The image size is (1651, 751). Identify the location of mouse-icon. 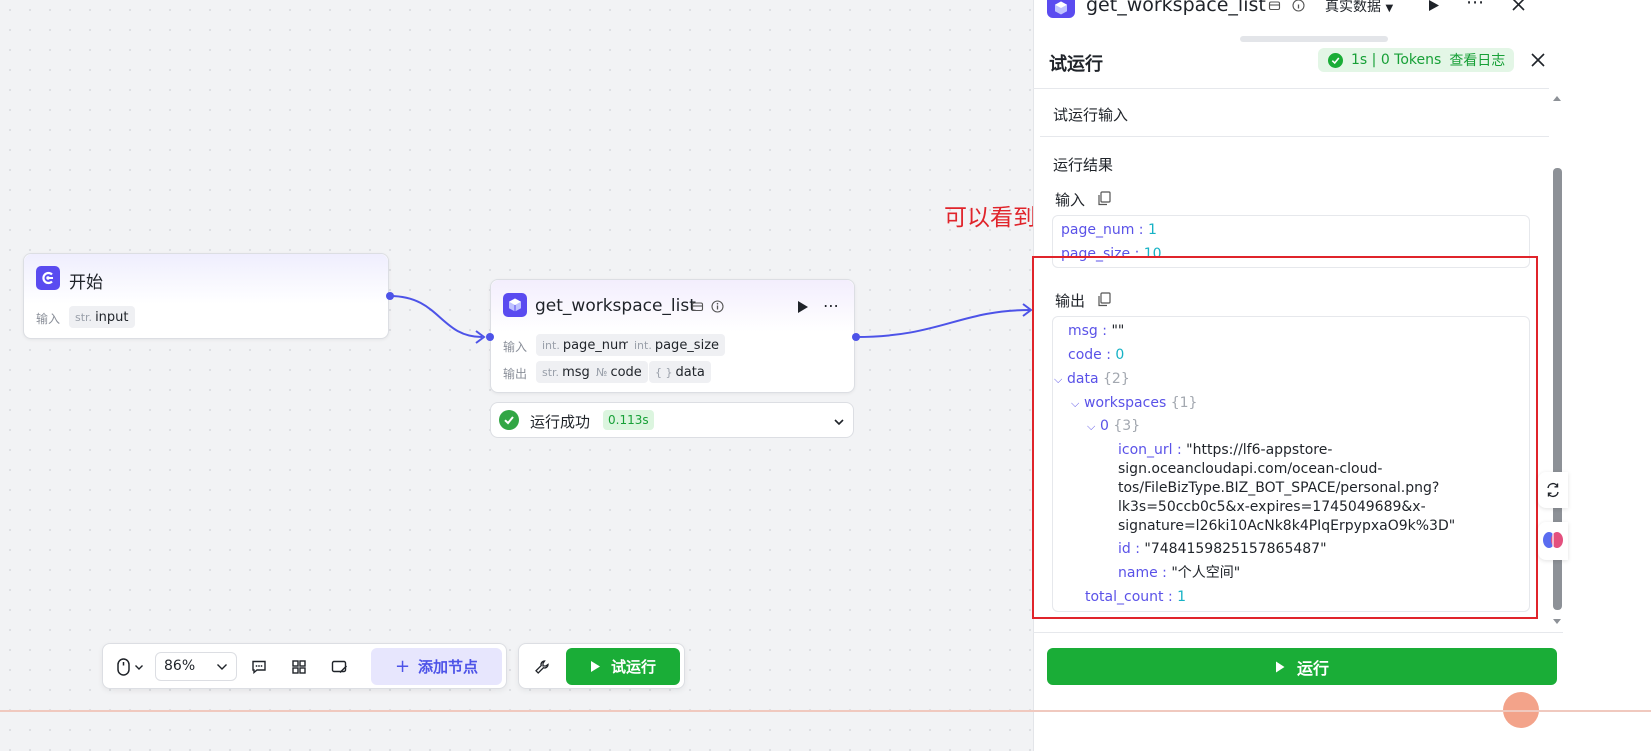
(123, 667).